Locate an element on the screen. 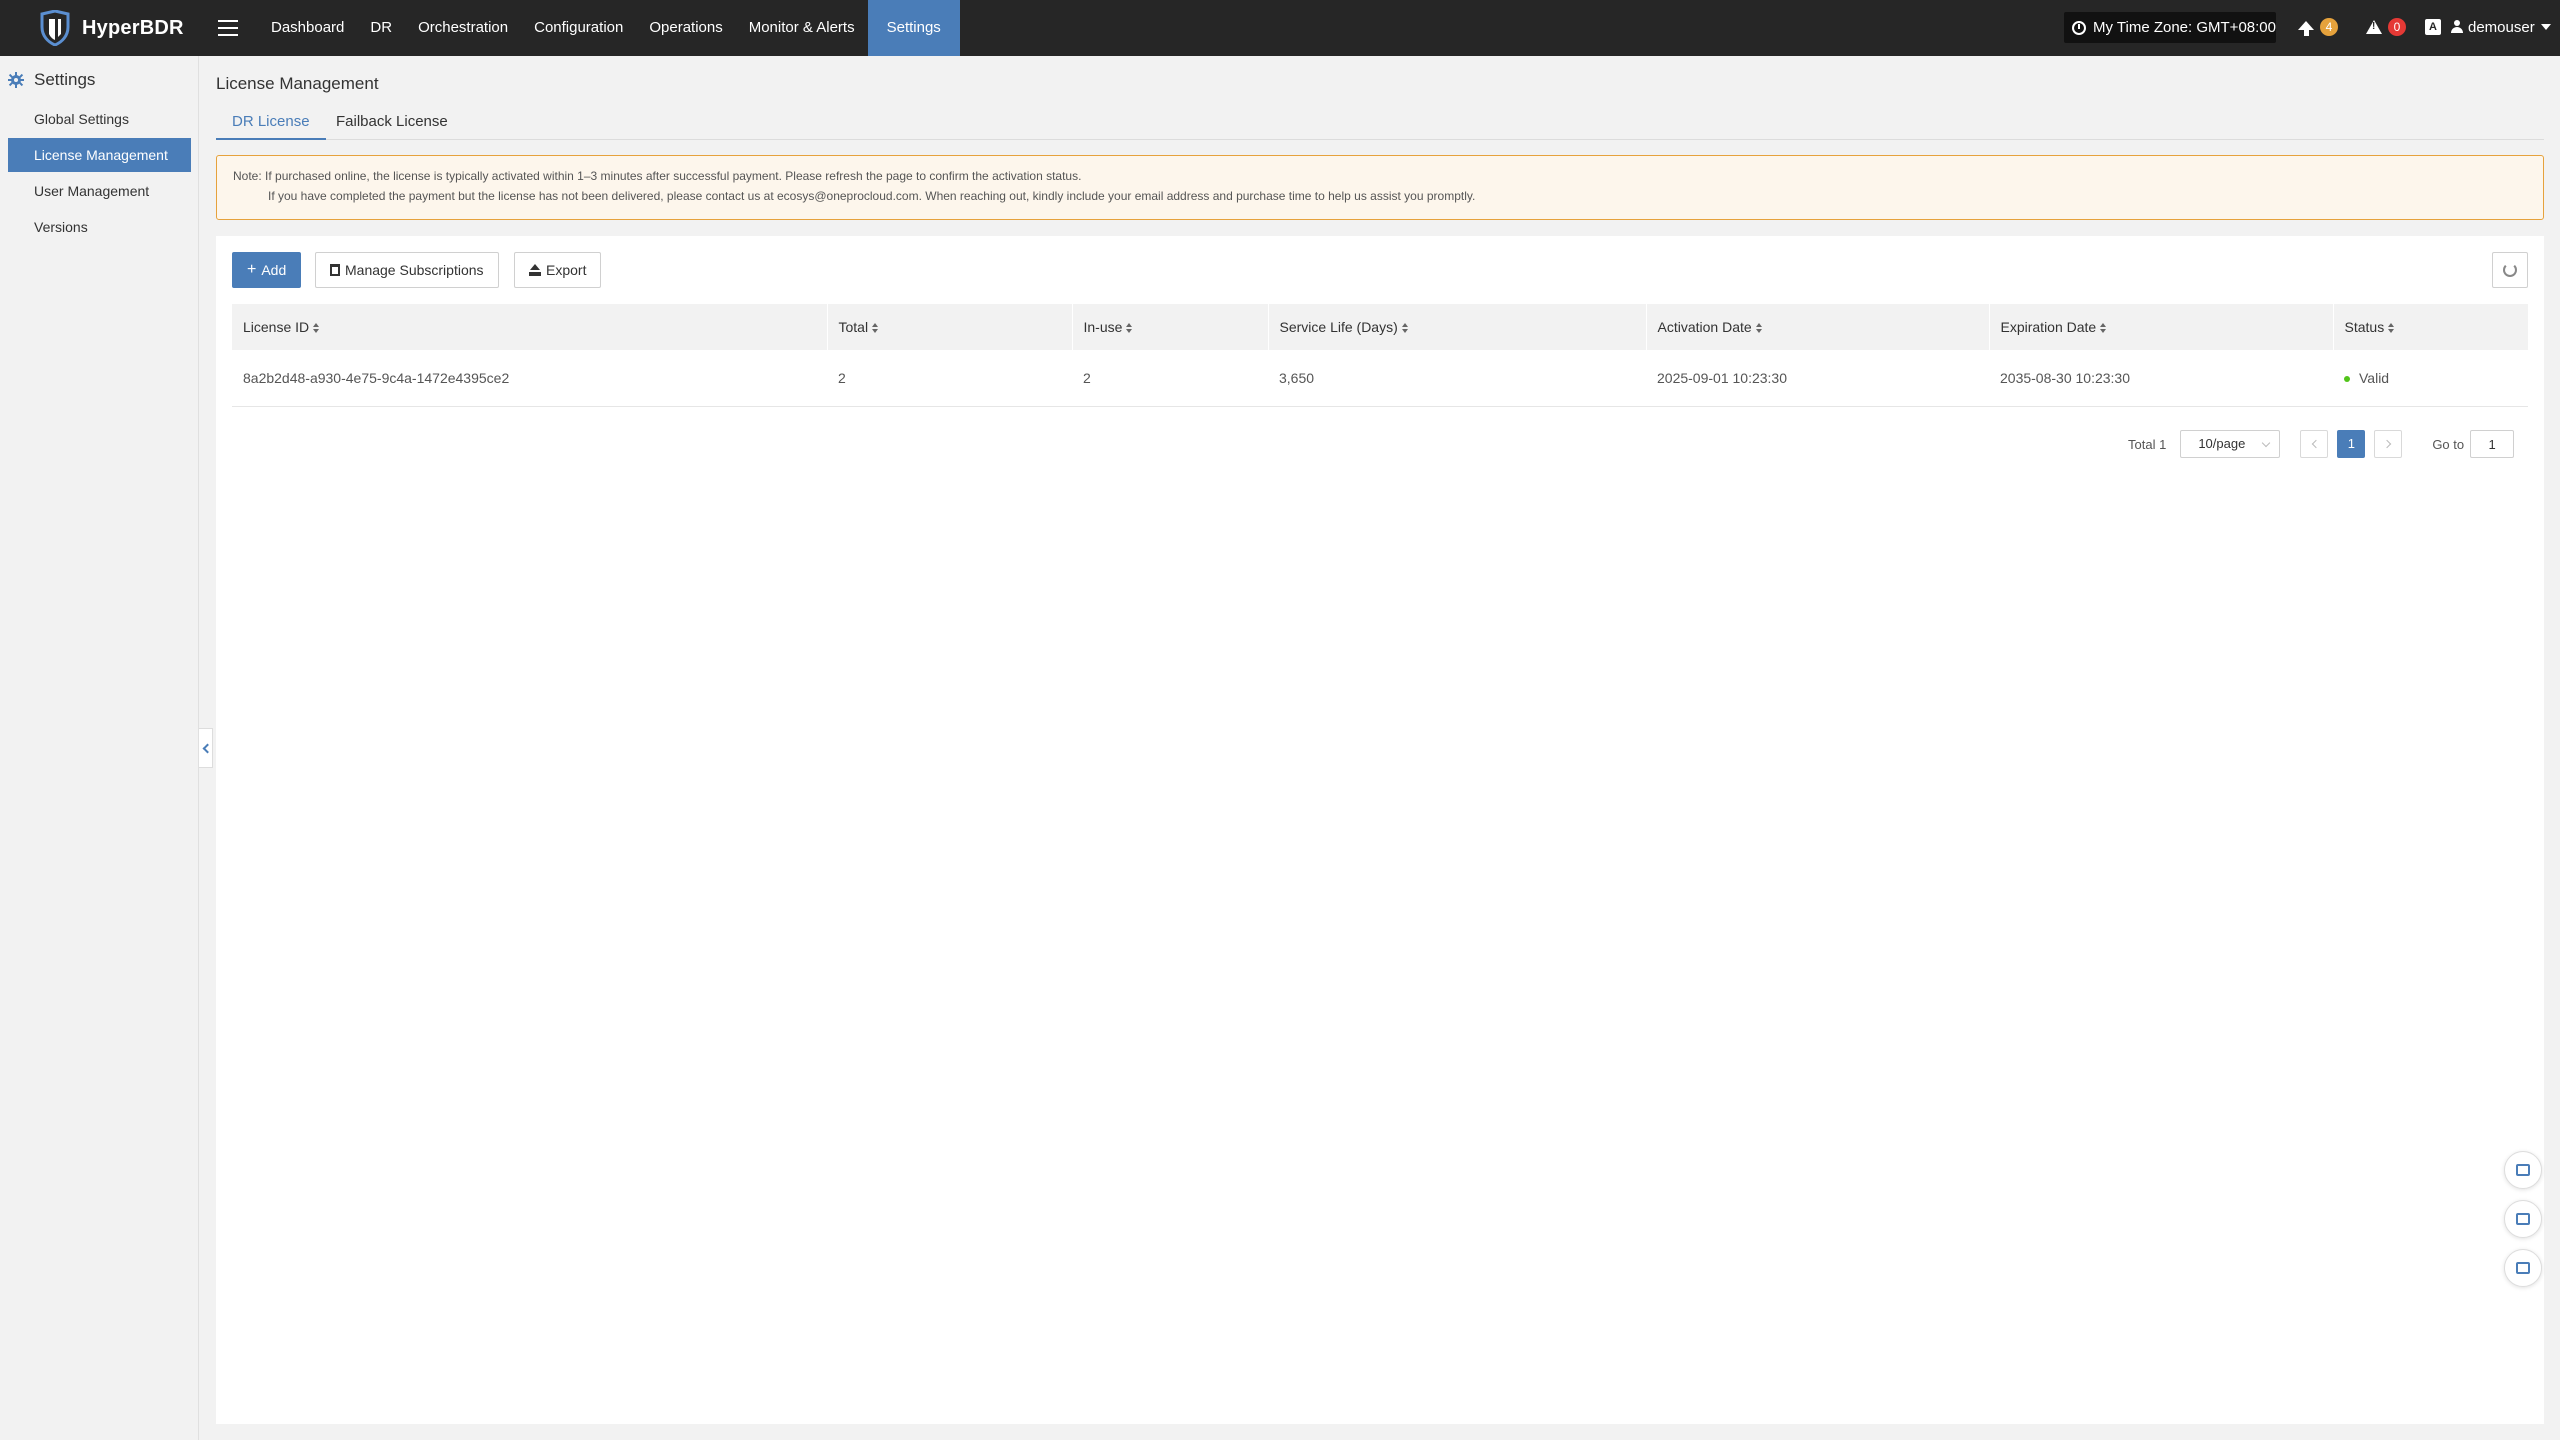  clipboard-float-button is located at coordinates (2523, 1268).